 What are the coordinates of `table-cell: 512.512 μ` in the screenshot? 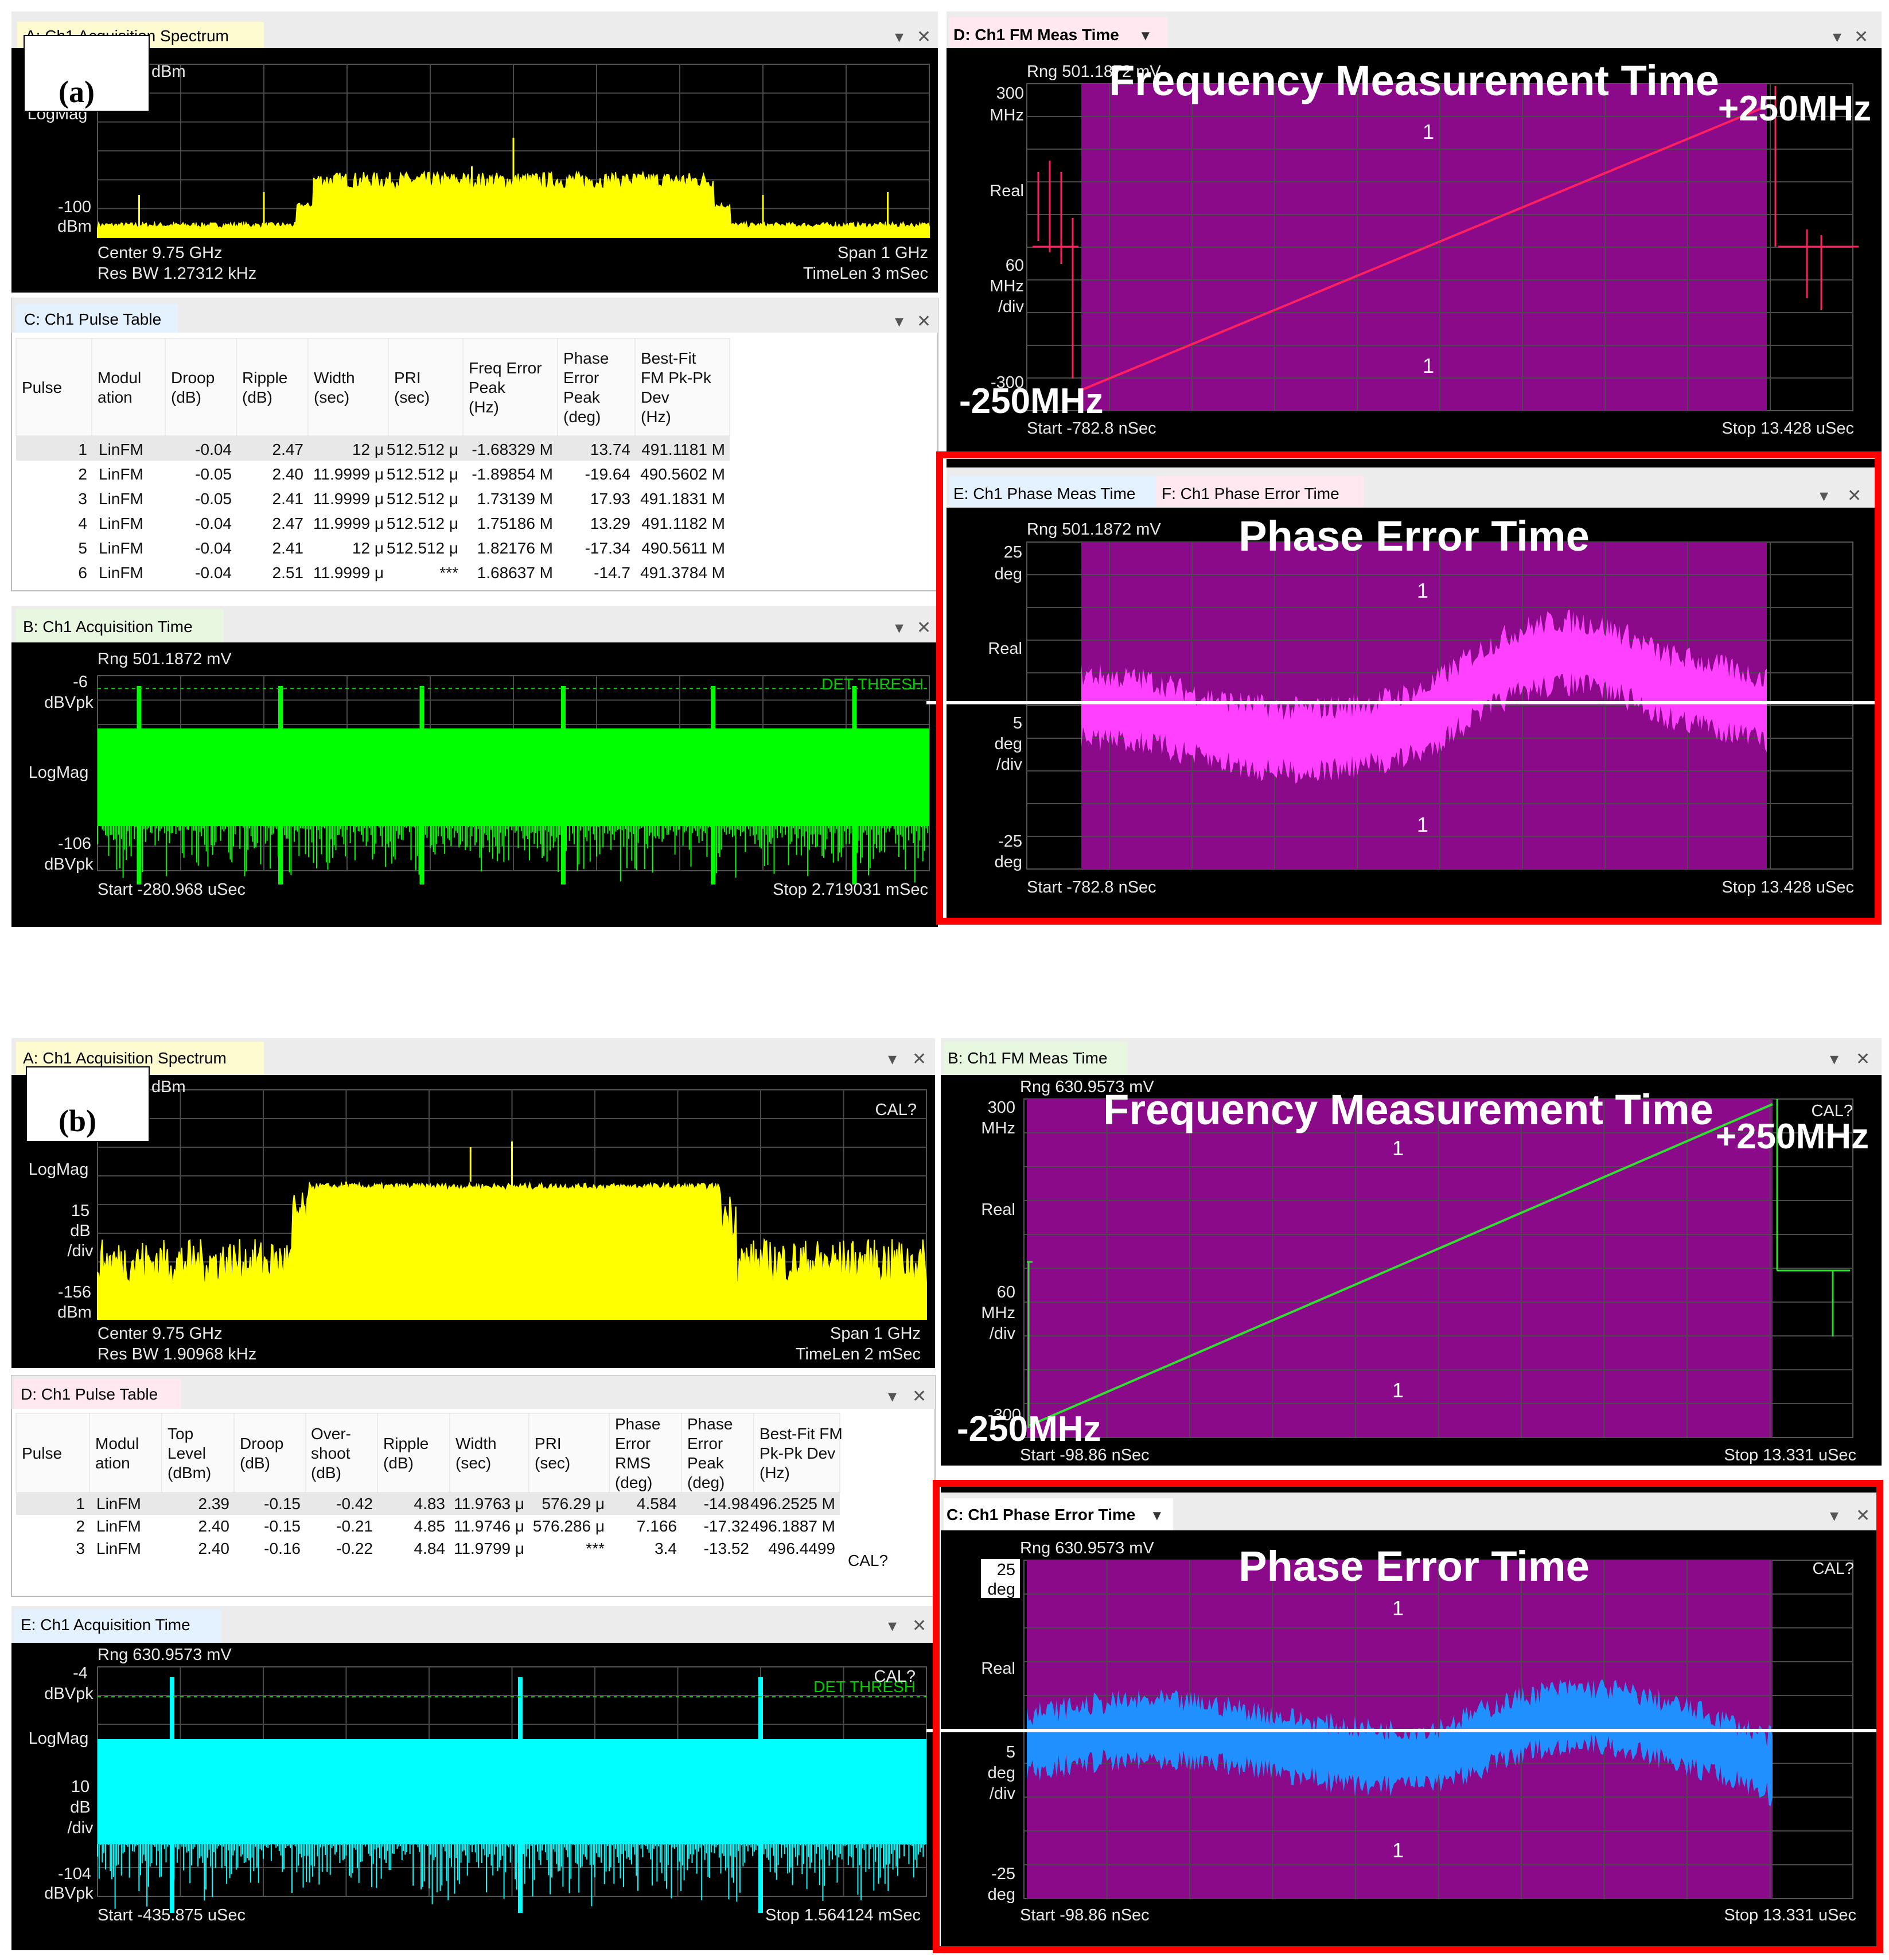 It's located at (422, 548).